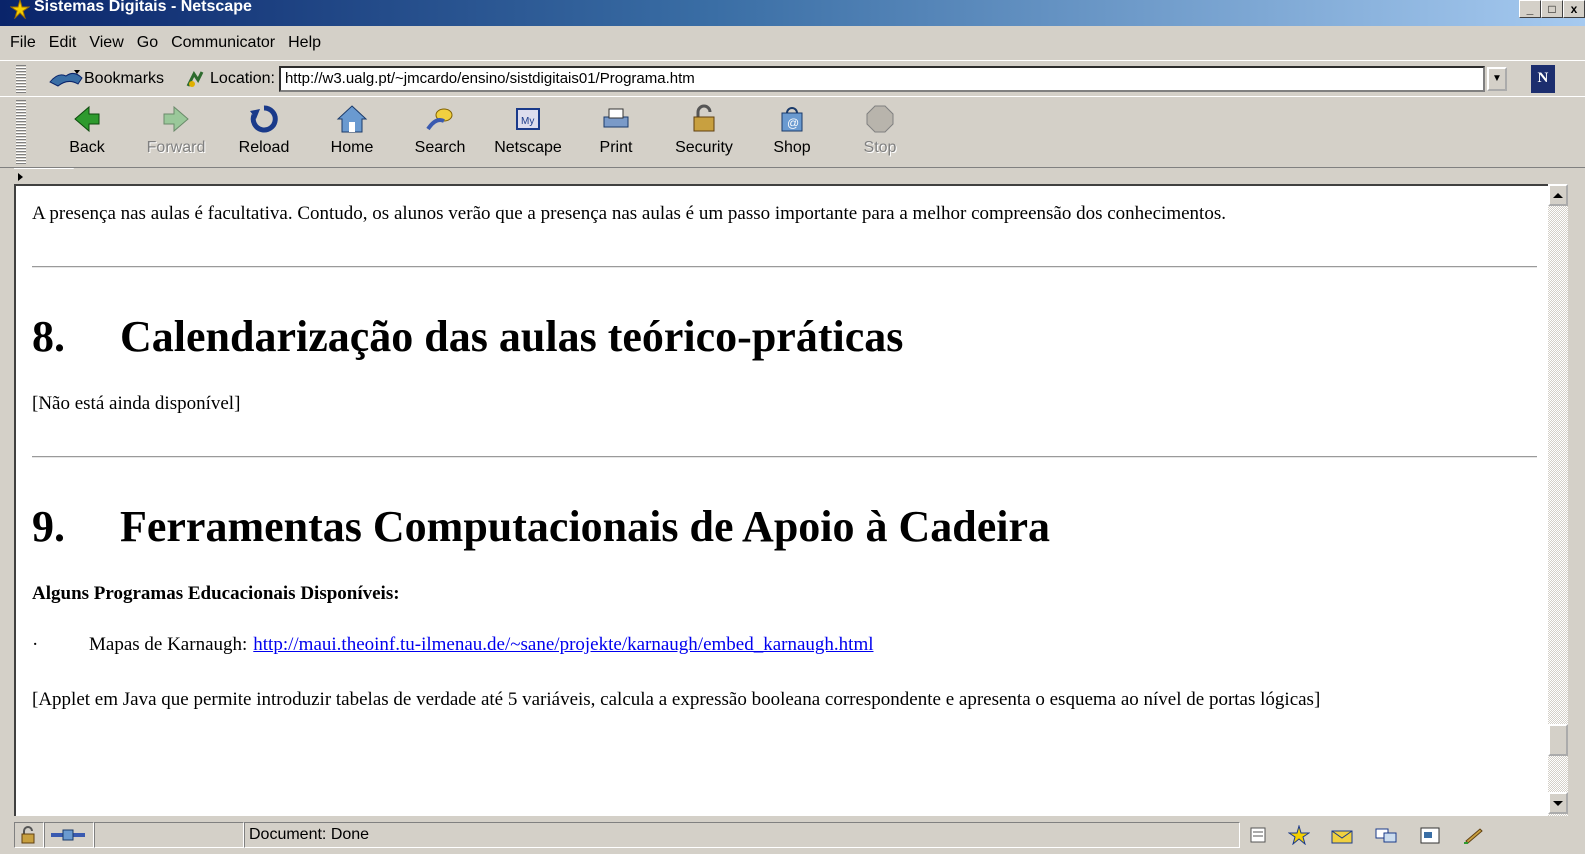 The image size is (1585, 854). I want to click on print-icon, so click(616, 118).